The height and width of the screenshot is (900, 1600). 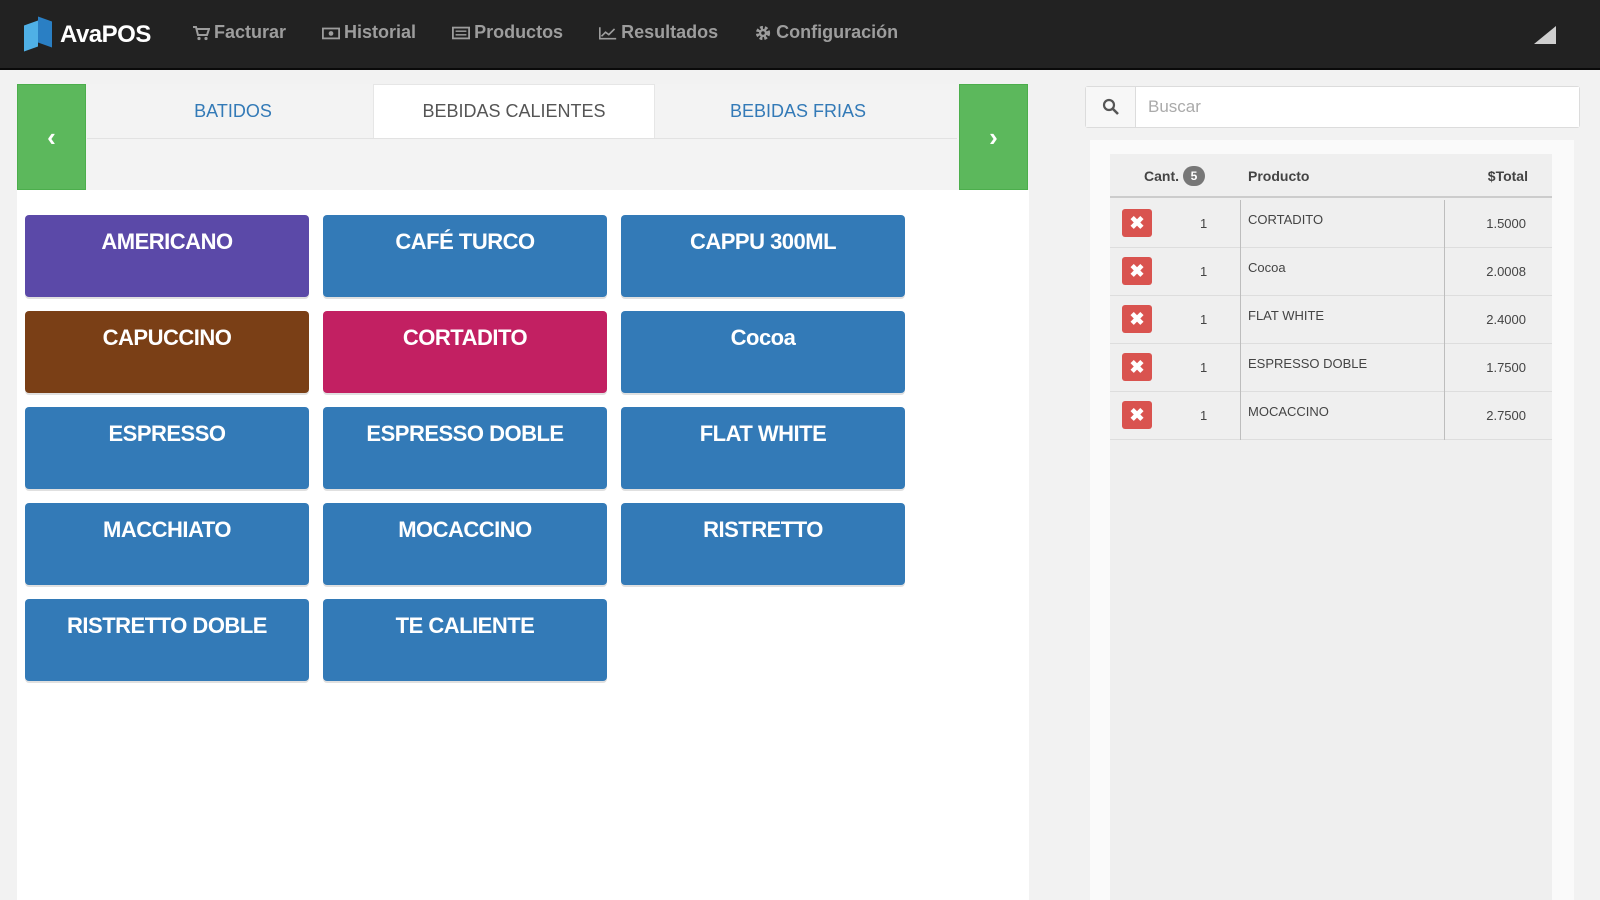 I want to click on brand: AvaPOS, so click(x=87, y=35).